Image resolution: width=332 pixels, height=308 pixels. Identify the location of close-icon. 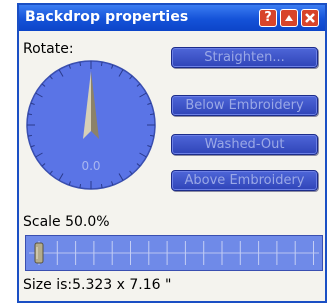
(310, 18).